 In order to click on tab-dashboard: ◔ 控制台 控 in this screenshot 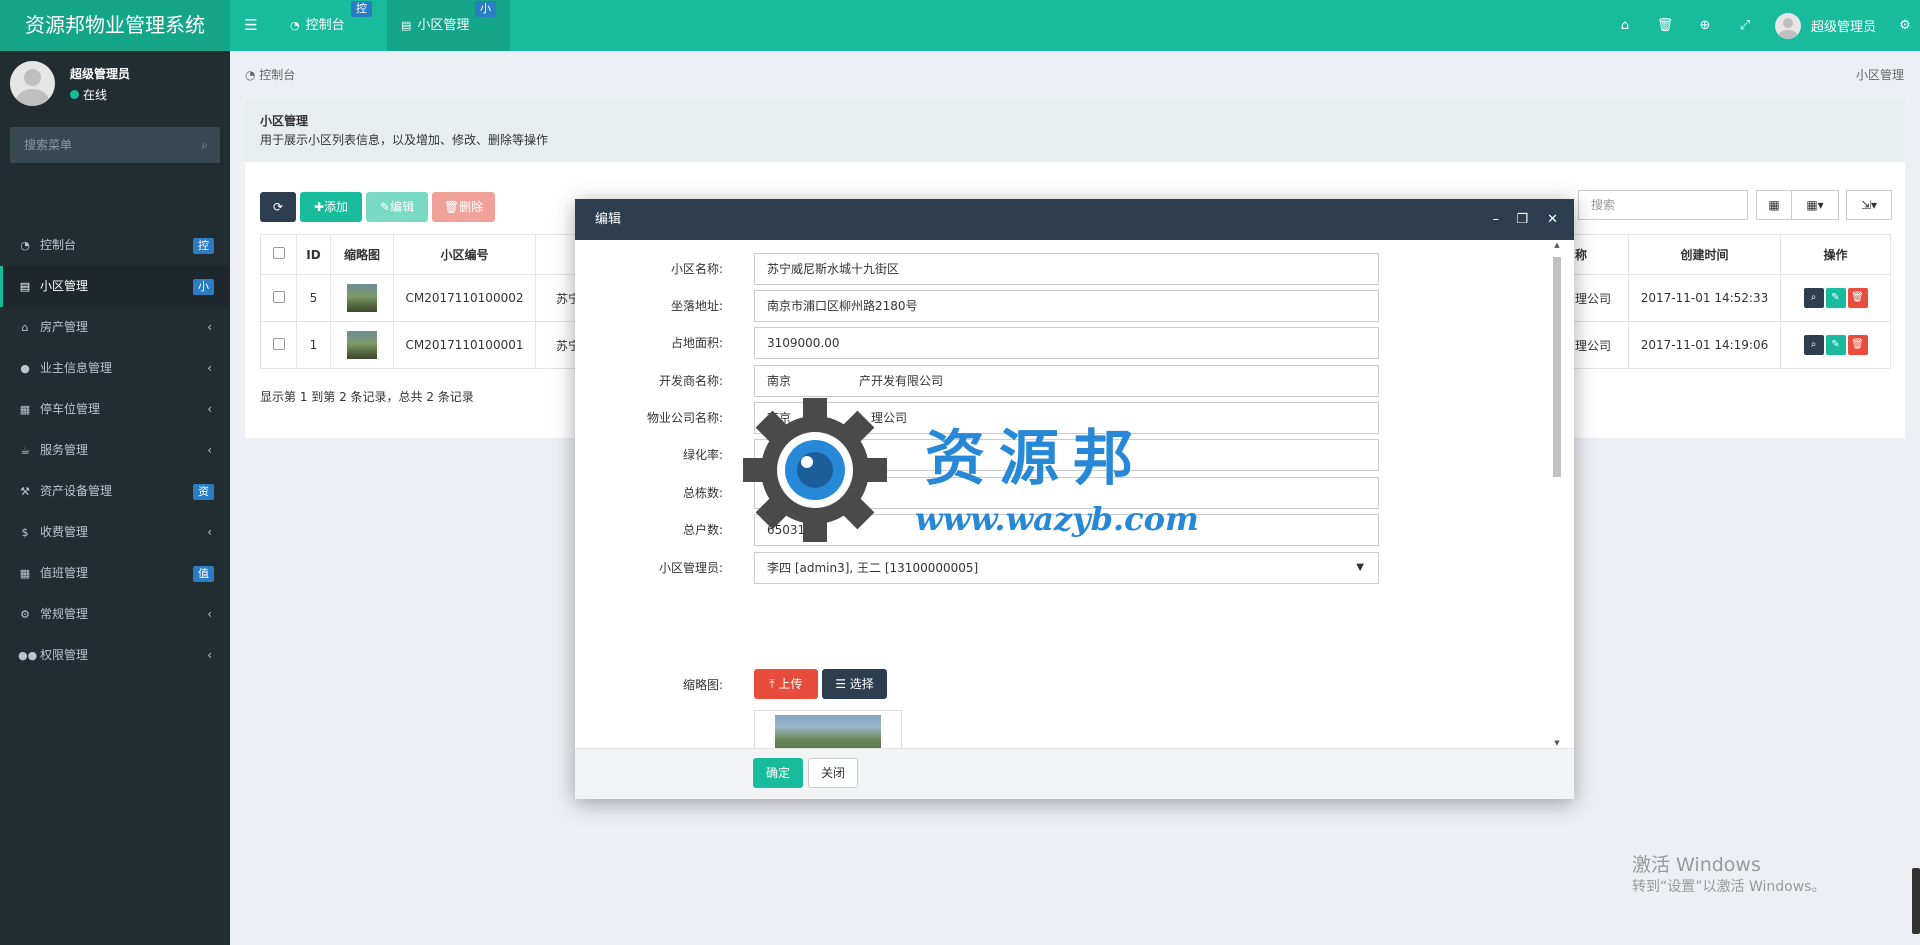, I will do `click(331, 25)`.